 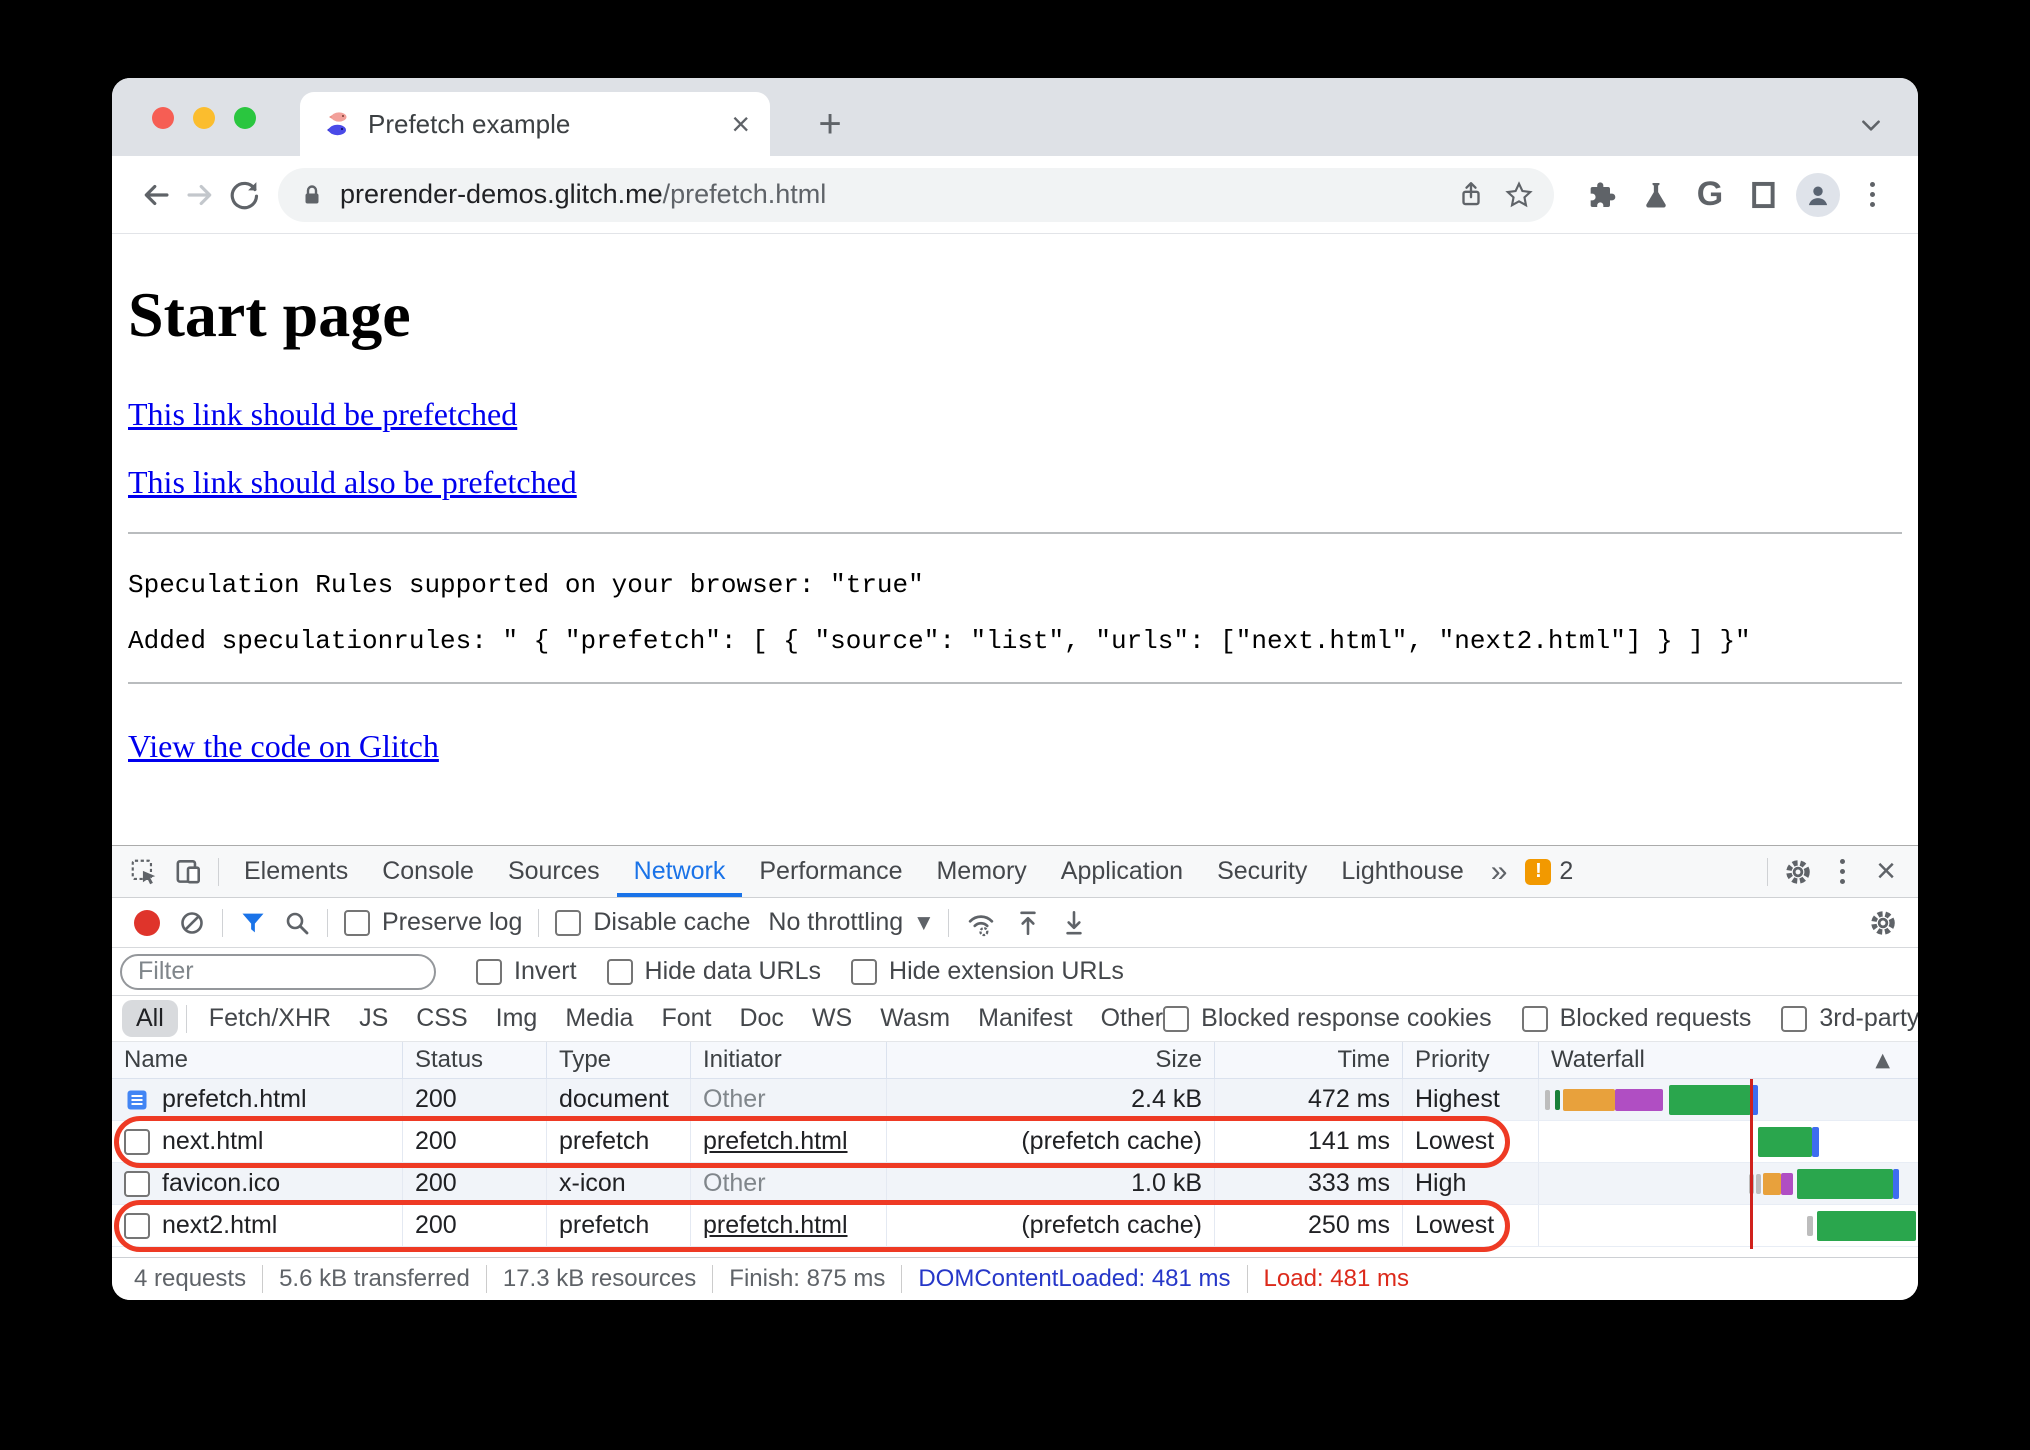 I want to click on column-header-waterfall: Waterfall ▲, so click(x=1728, y=1060).